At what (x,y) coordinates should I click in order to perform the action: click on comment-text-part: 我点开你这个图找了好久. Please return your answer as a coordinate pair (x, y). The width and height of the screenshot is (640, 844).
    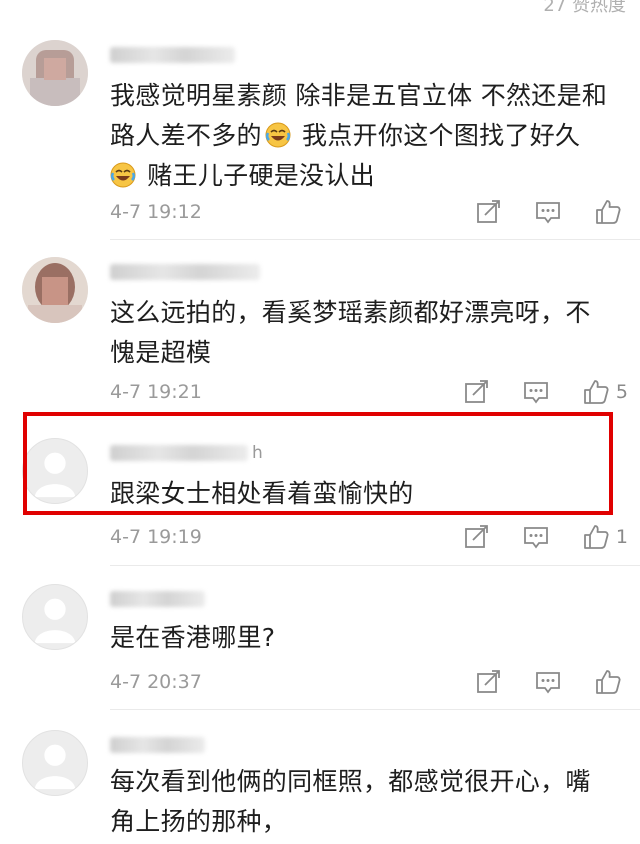
    Looking at the image, I should click on (437, 135).